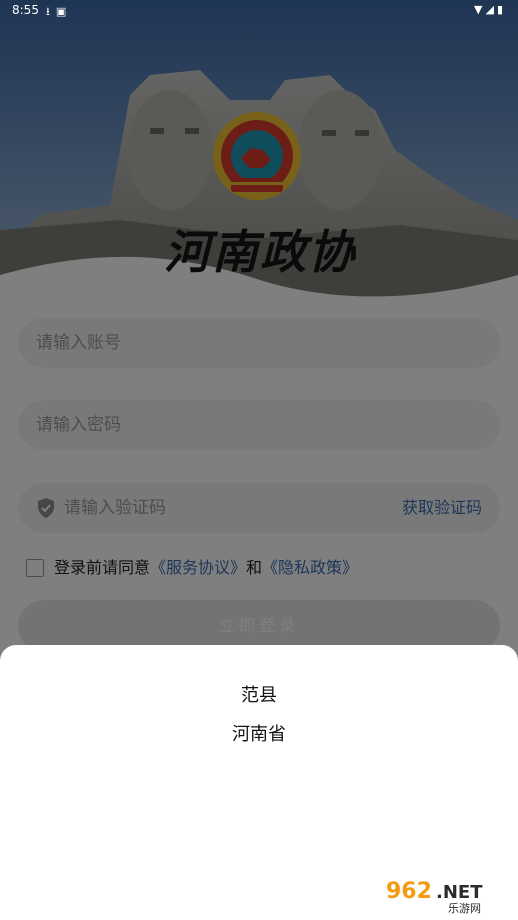 The image size is (518, 920). I want to click on status-right-icons: ▼◢▮, so click(490, 9).